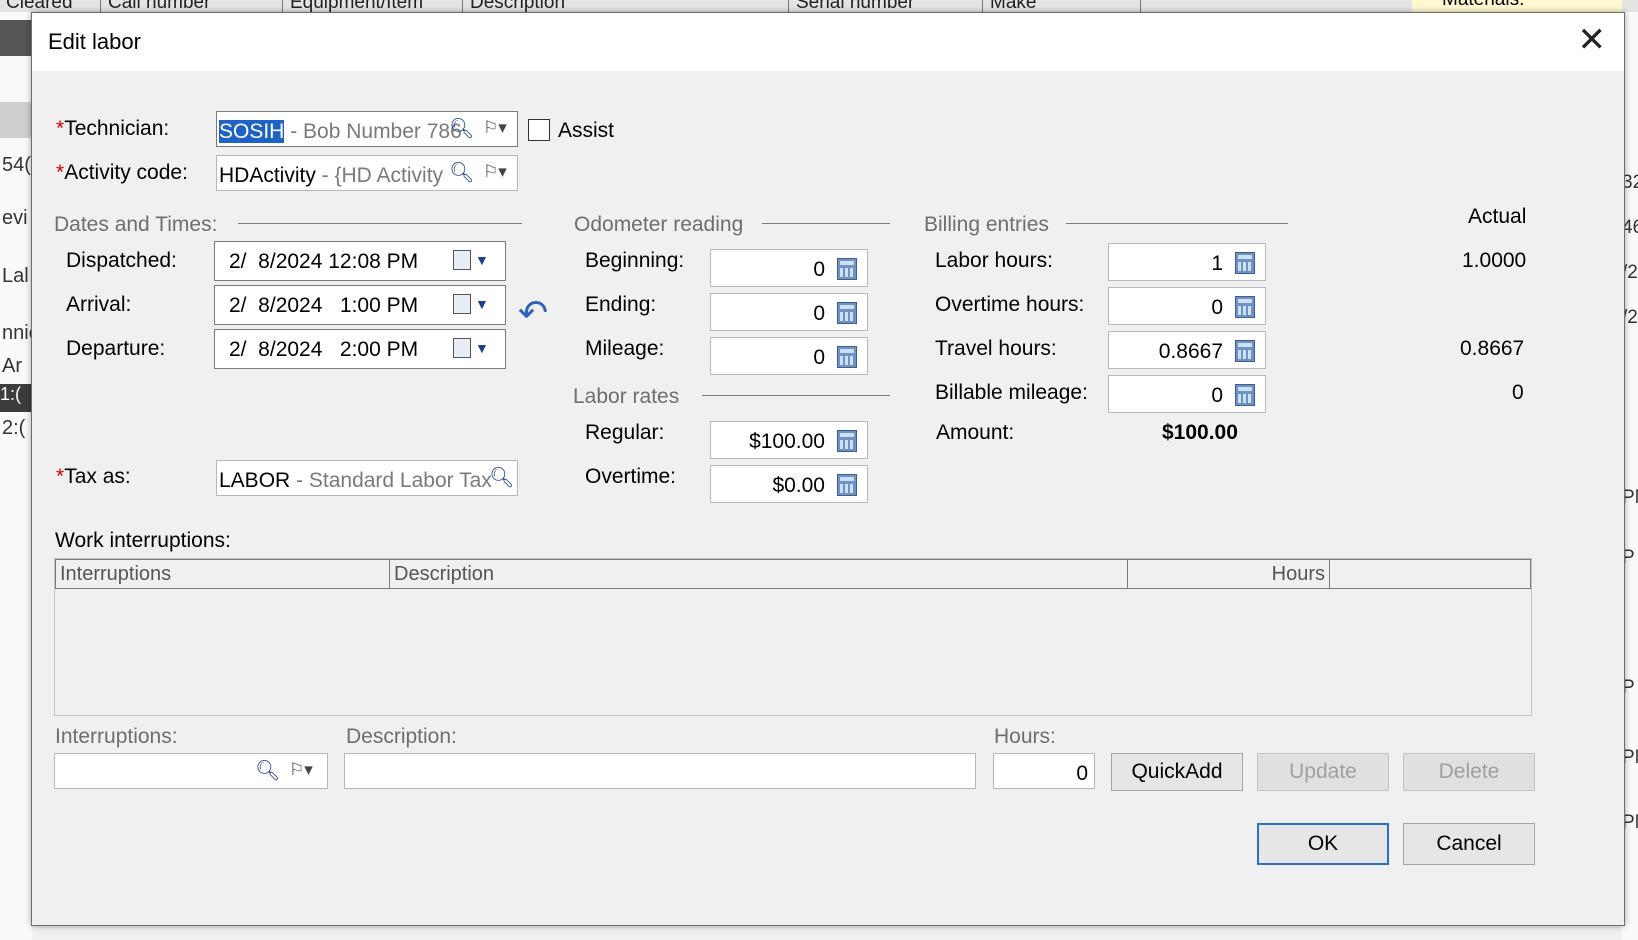  I want to click on activity-code-input: HDActivity - {HD Activity 🔍︎ ⚐▾, so click(367, 173).